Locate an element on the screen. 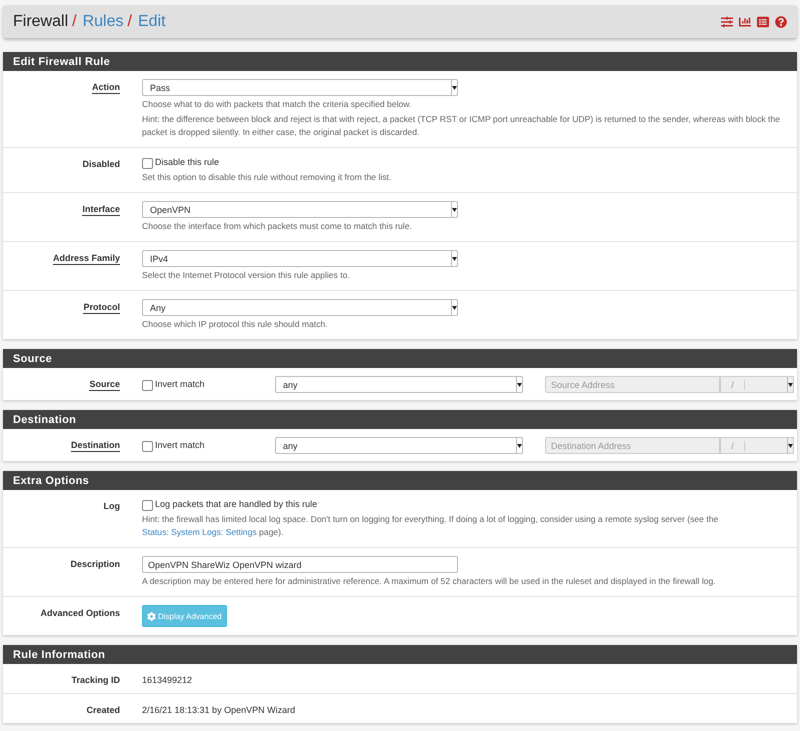 The image size is (800, 731). field-label: Destination is located at coordinates (95, 444).